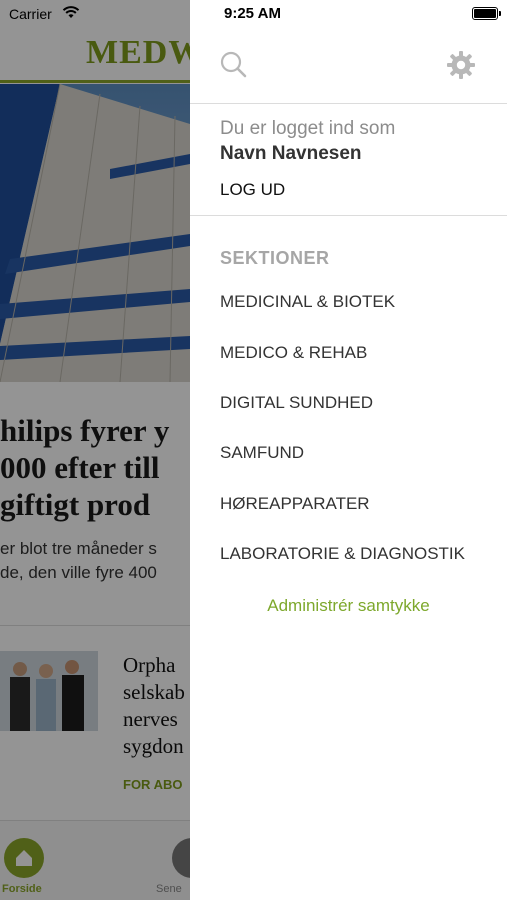 The height and width of the screenshot is (900, 507). Describe the element at coordinates (486, 13) in the screenshot. I see `battery-icon` at that location.